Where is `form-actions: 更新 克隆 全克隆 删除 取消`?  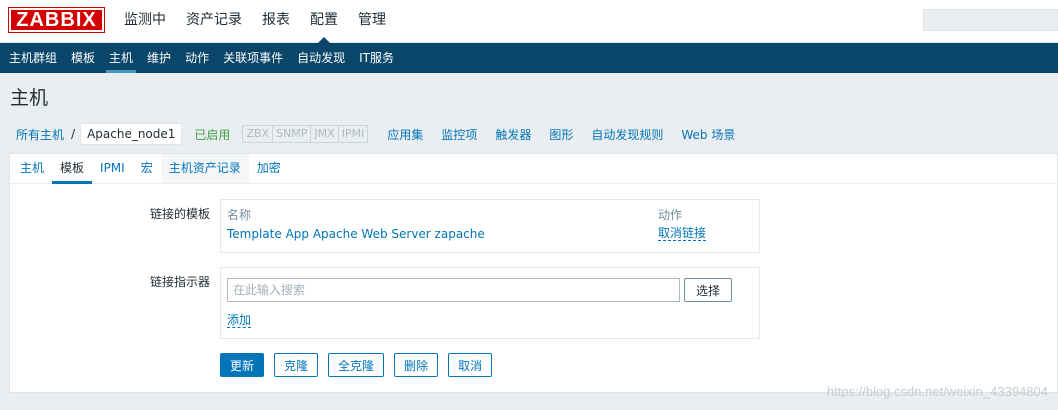 form-actions: 更新 克隆 全克隆 删除 取消 is located at coordinates (361, 365).